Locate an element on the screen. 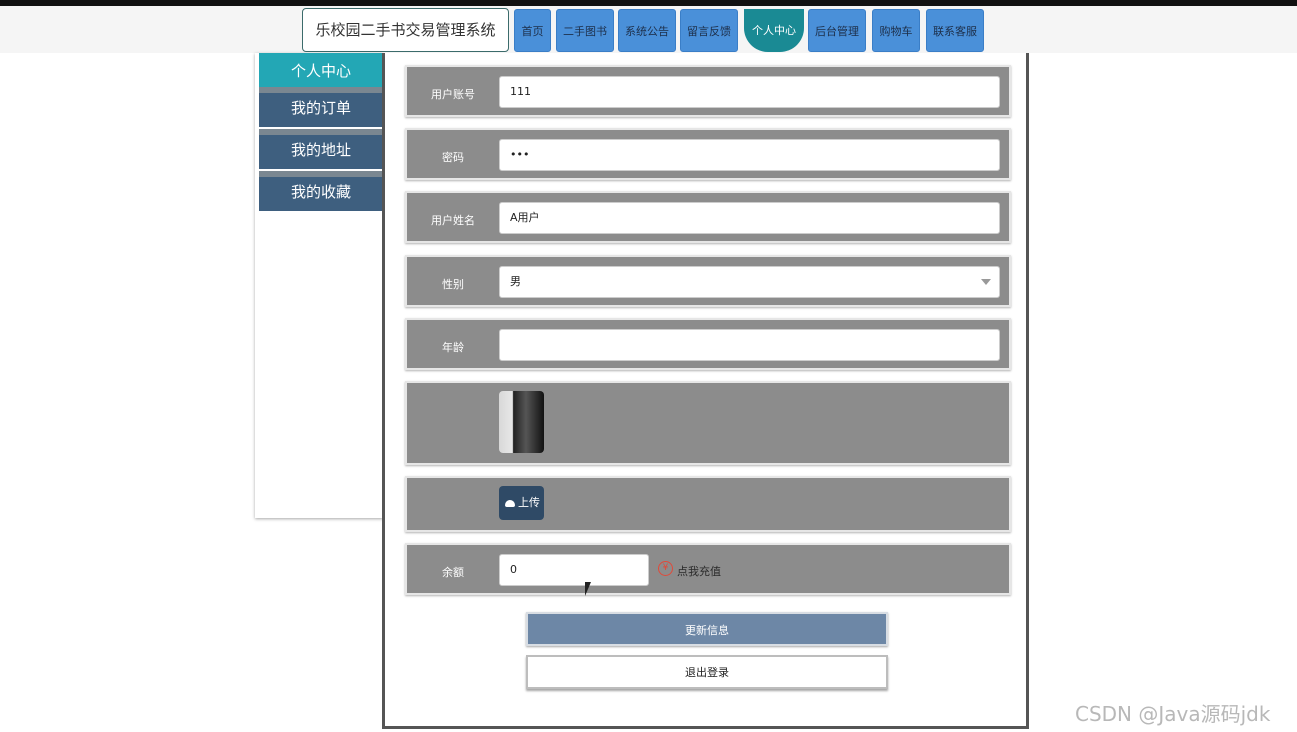 The width and height of the screenshot is (1297, 732). field-label: 年龄 is located at coordinates (453, 347).